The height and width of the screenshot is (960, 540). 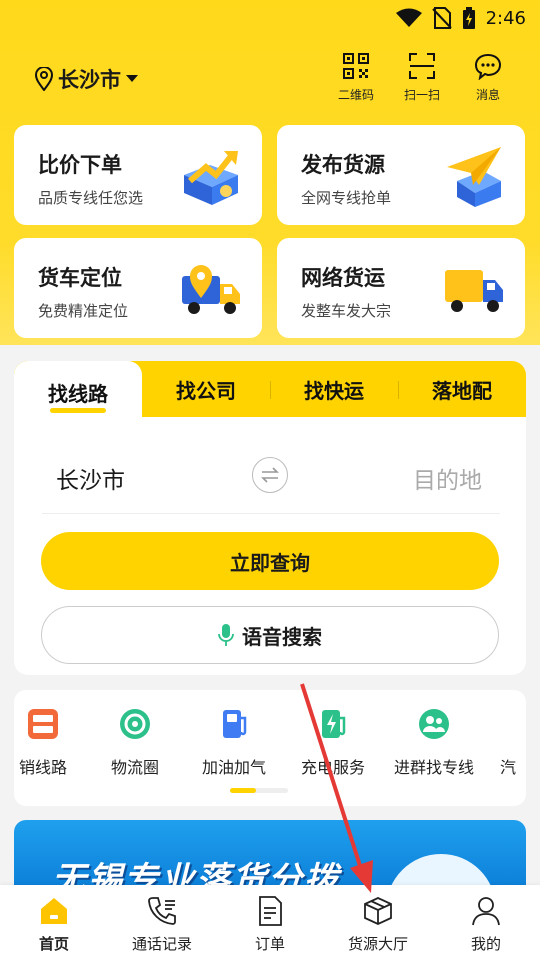 What do you see at coordinates (486, 911) in the screenshot?
I see `user-icon` at bounding box center [486, 911].